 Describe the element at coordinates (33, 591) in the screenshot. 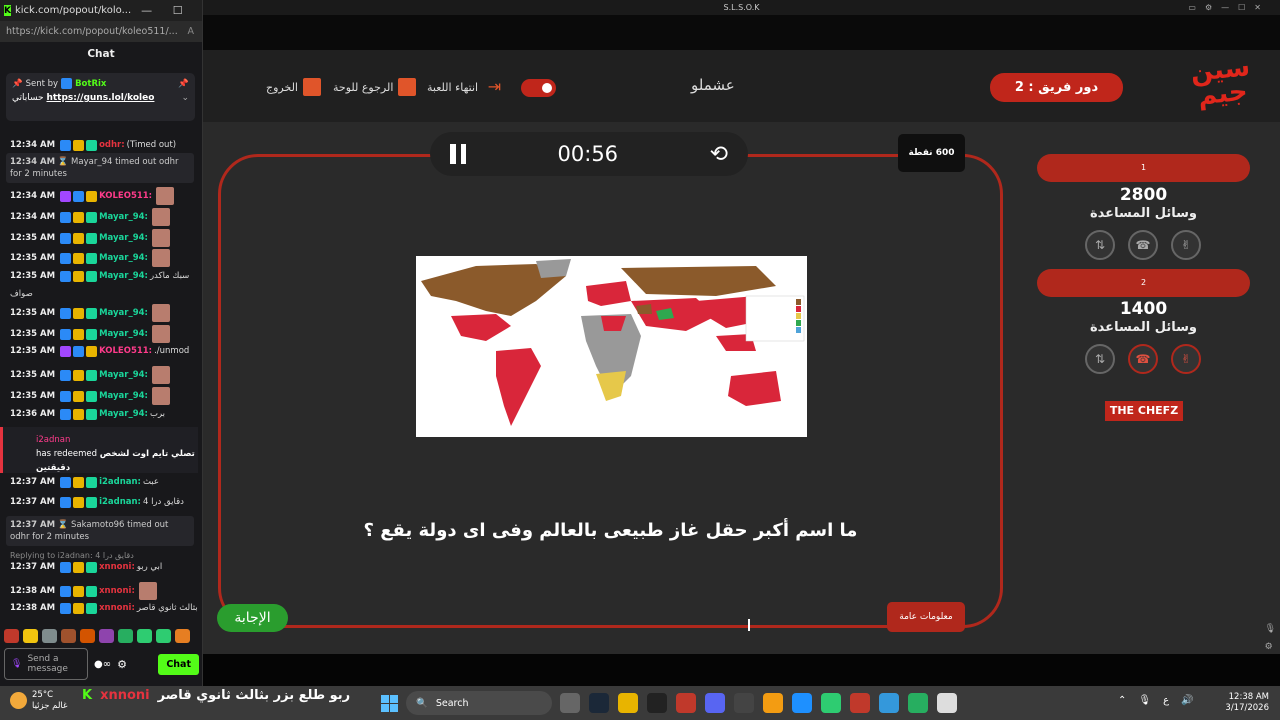

I see `message-time: 12:38 AM` at that location.